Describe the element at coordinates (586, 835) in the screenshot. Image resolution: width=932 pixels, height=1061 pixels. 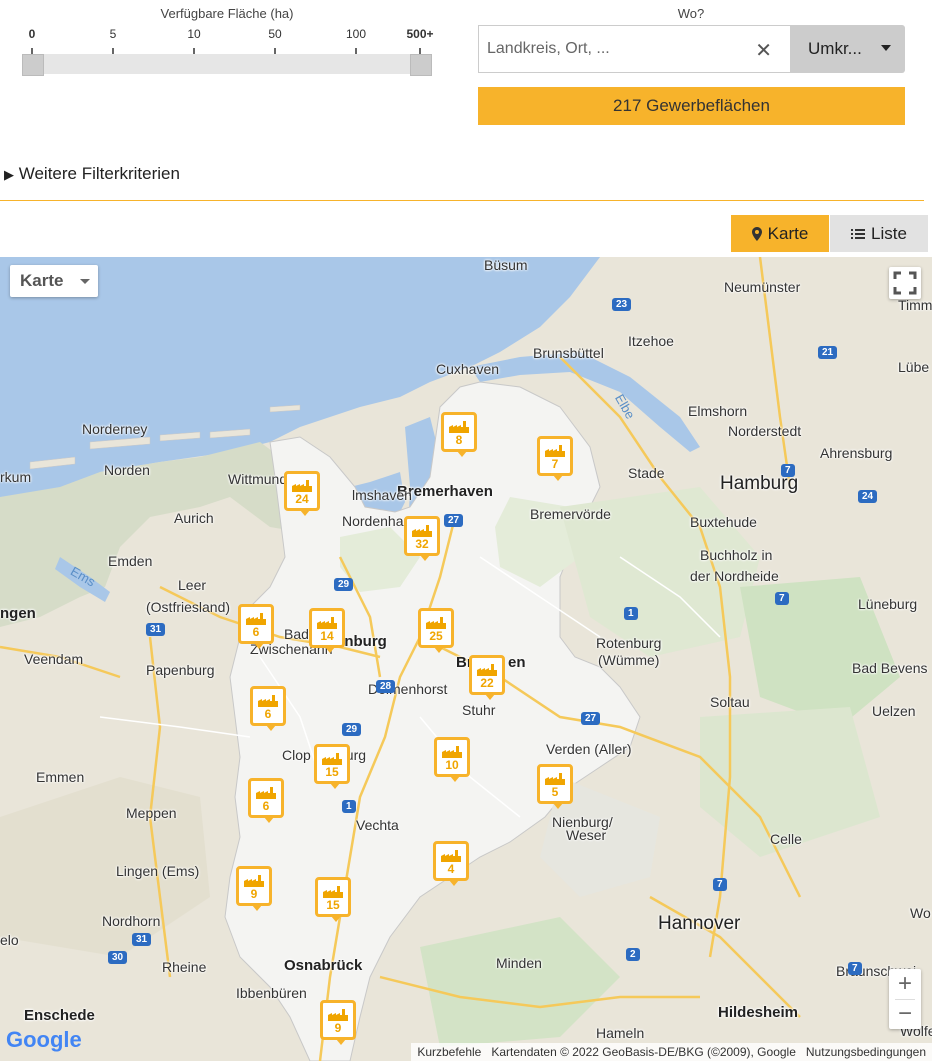
I see `map-place-label: Weser` at that location.